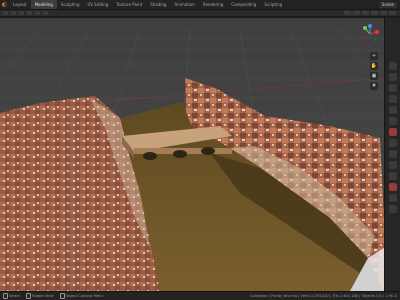 The image size is (400, 300). I want to click on zoom-icon: +, so click(374, 56).